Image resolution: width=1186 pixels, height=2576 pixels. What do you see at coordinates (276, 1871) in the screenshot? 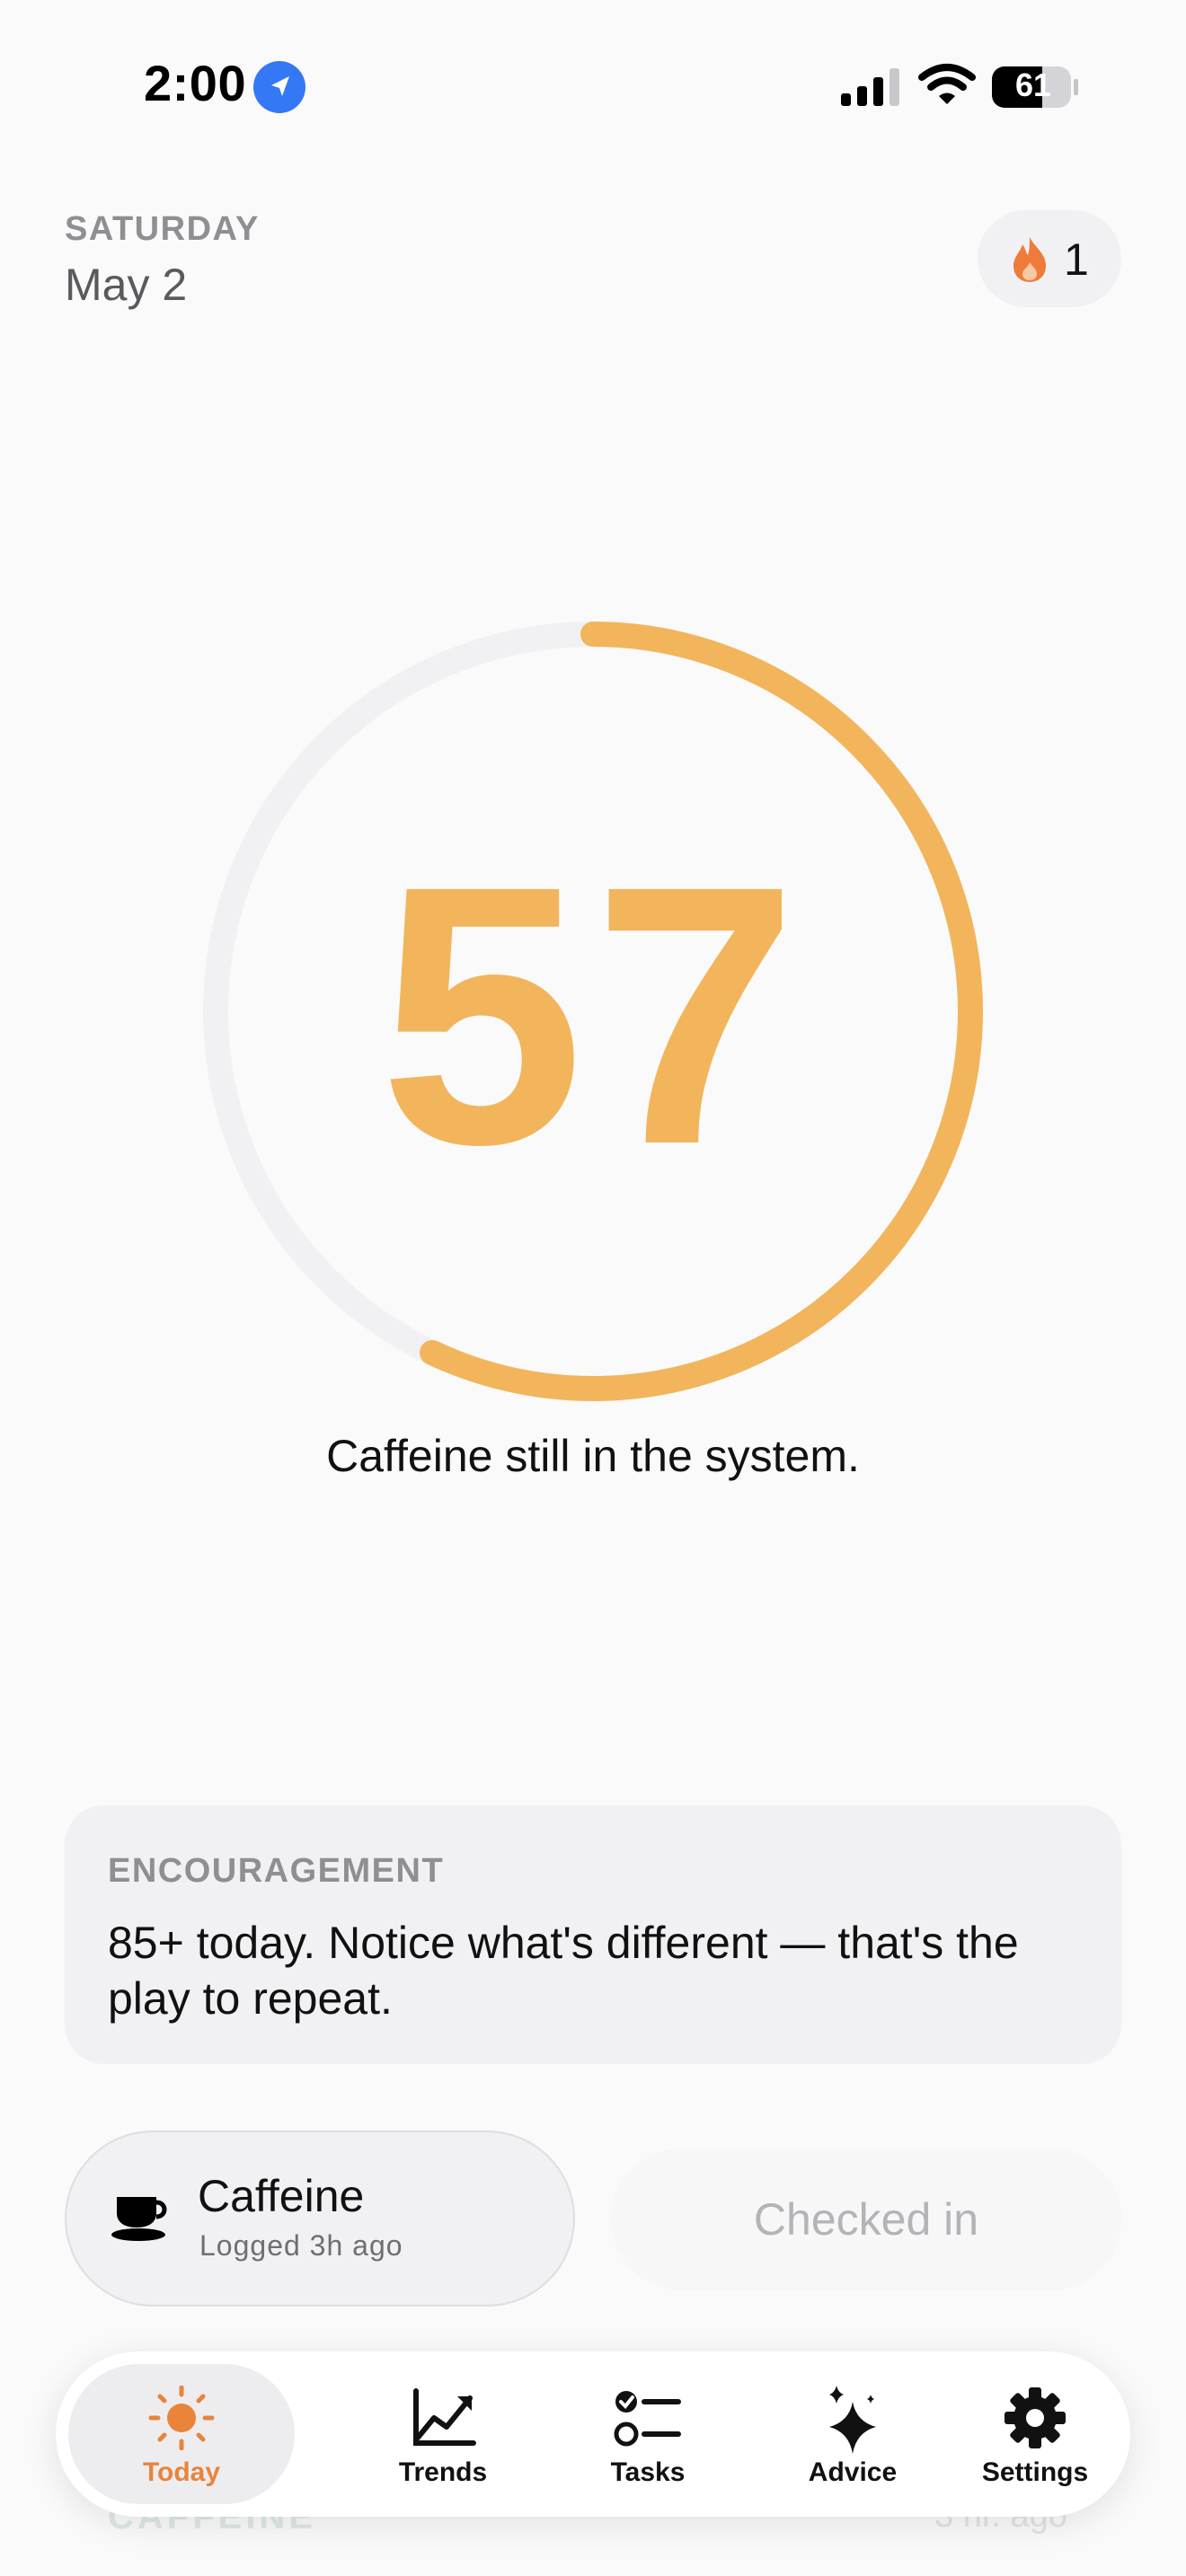
I see `encouragement-label: ENCOURAGEMENT` at bounding box center [276, 1871].